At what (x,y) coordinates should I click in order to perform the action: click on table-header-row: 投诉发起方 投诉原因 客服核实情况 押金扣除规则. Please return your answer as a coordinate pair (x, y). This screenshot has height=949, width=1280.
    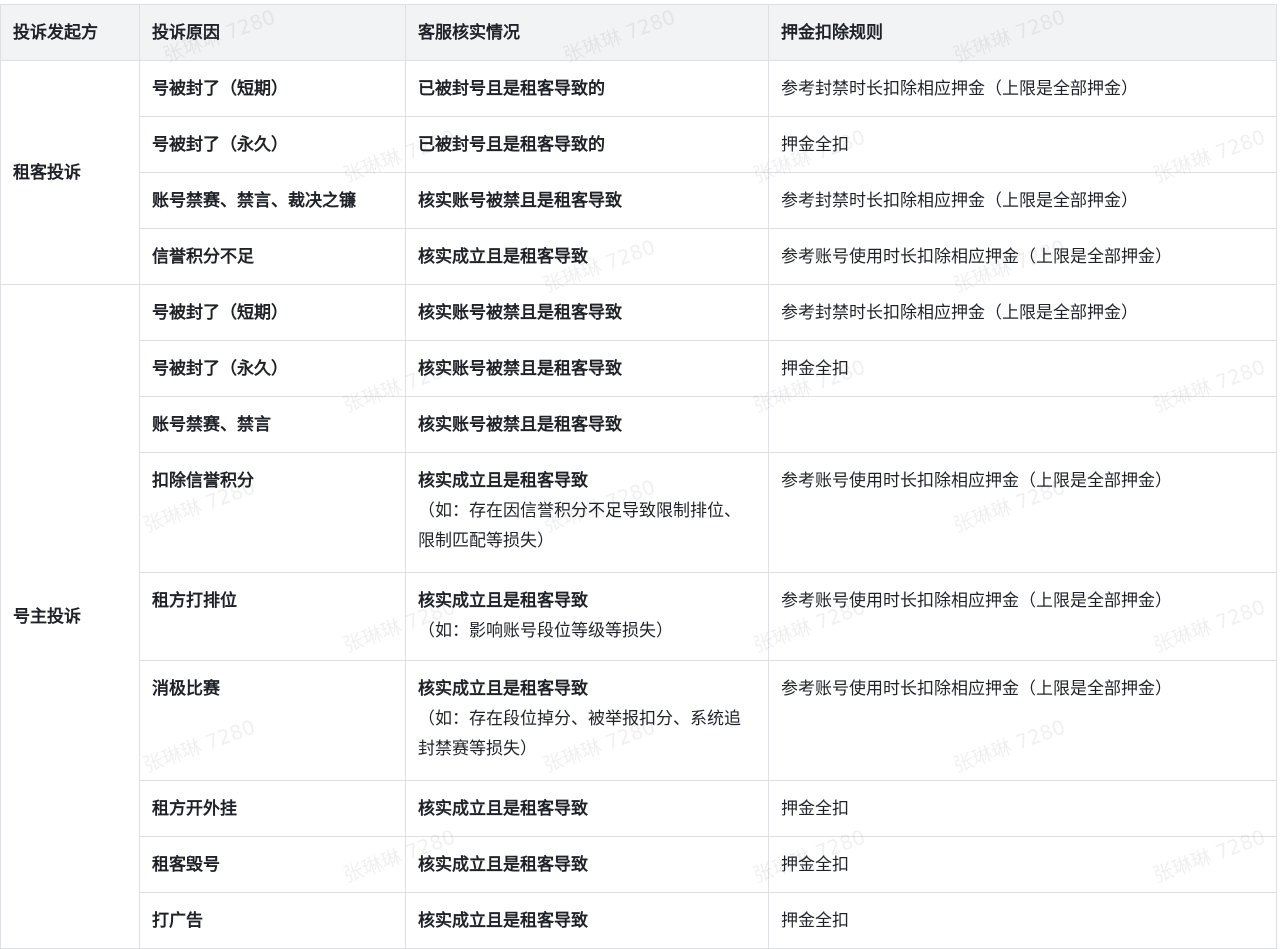
    Looking at the image, I should click on (638, 32).